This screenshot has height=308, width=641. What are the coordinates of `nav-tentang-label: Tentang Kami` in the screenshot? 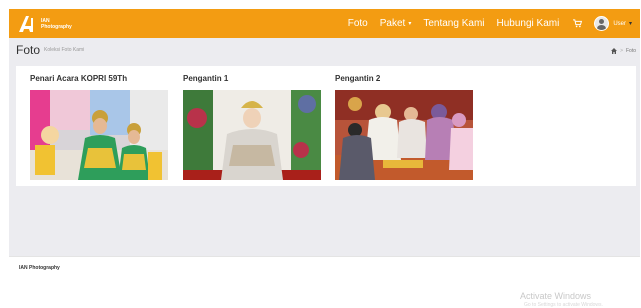 It's located at (454, 23).